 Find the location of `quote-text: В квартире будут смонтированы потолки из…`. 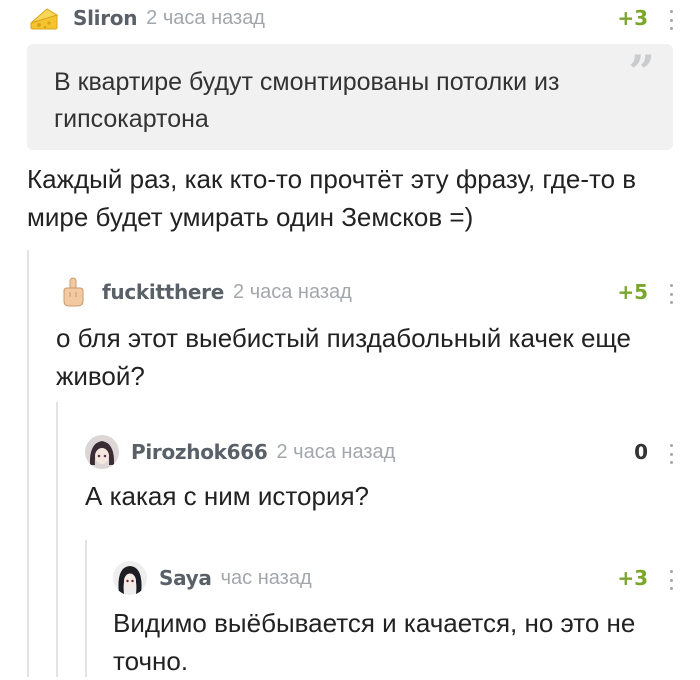

quote-text: В квартире будут смонтированы потолки из… is located at coordinates (307, 100).